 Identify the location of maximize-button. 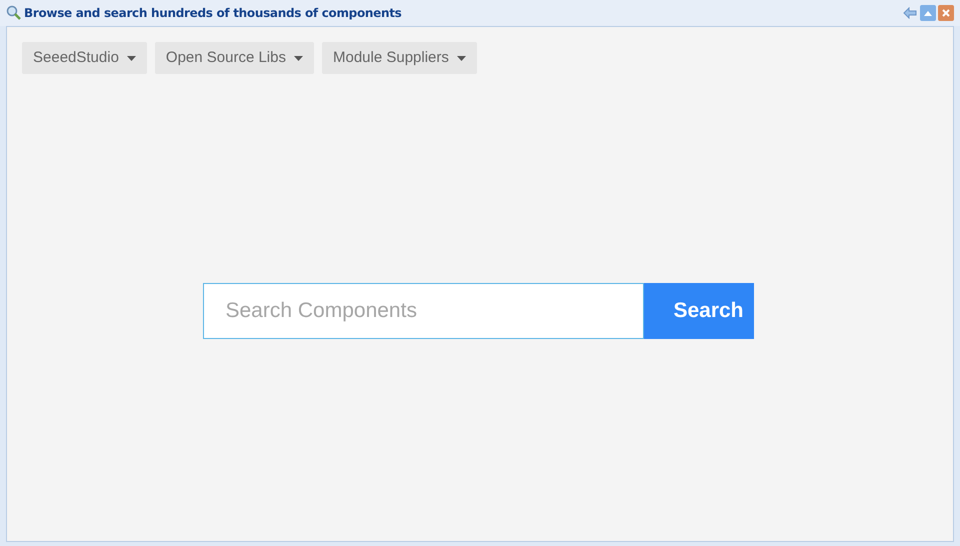
(928, 13).